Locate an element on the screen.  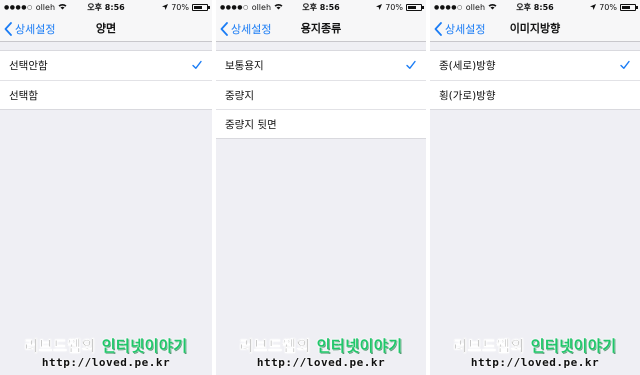
option-row: 보통용지 is located at coordinates (321, 65).